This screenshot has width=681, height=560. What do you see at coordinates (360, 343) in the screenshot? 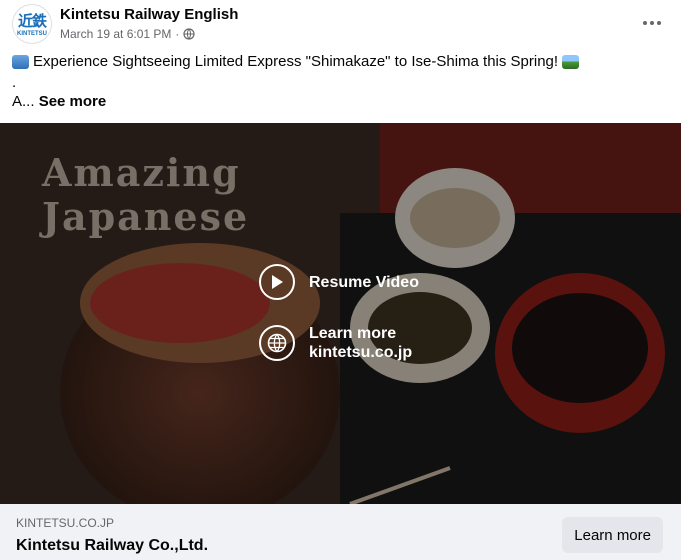
I see `learn-more-overlay-text: Learn more kintetsu.co.jp` at bounding box center [360, 343].